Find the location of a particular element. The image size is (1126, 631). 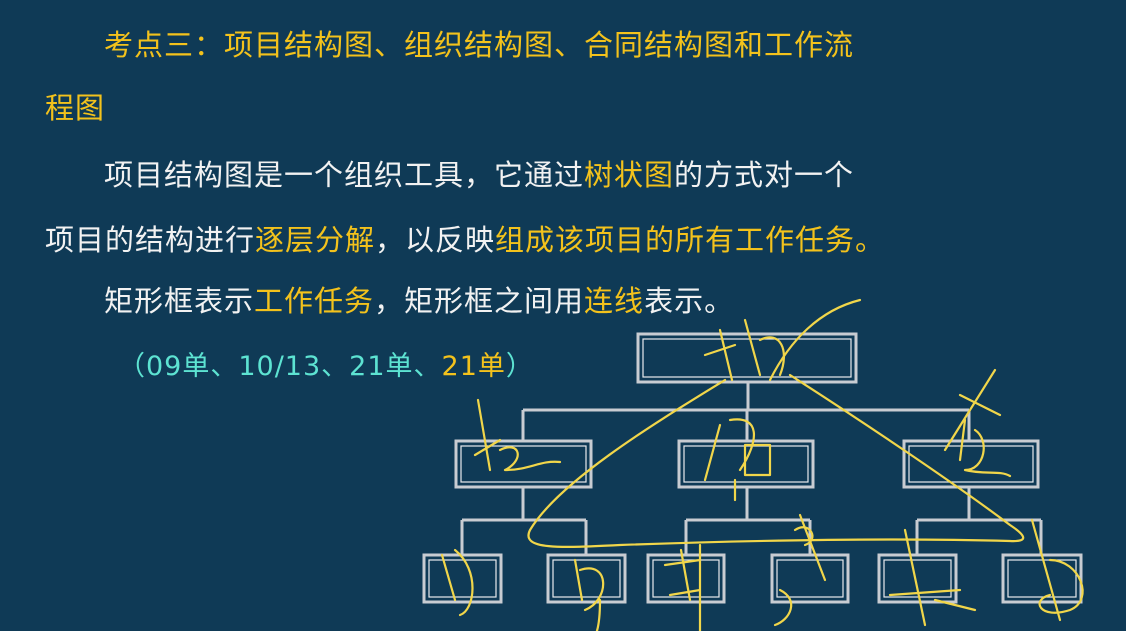

connector-right is located at coordinates (979, 521).